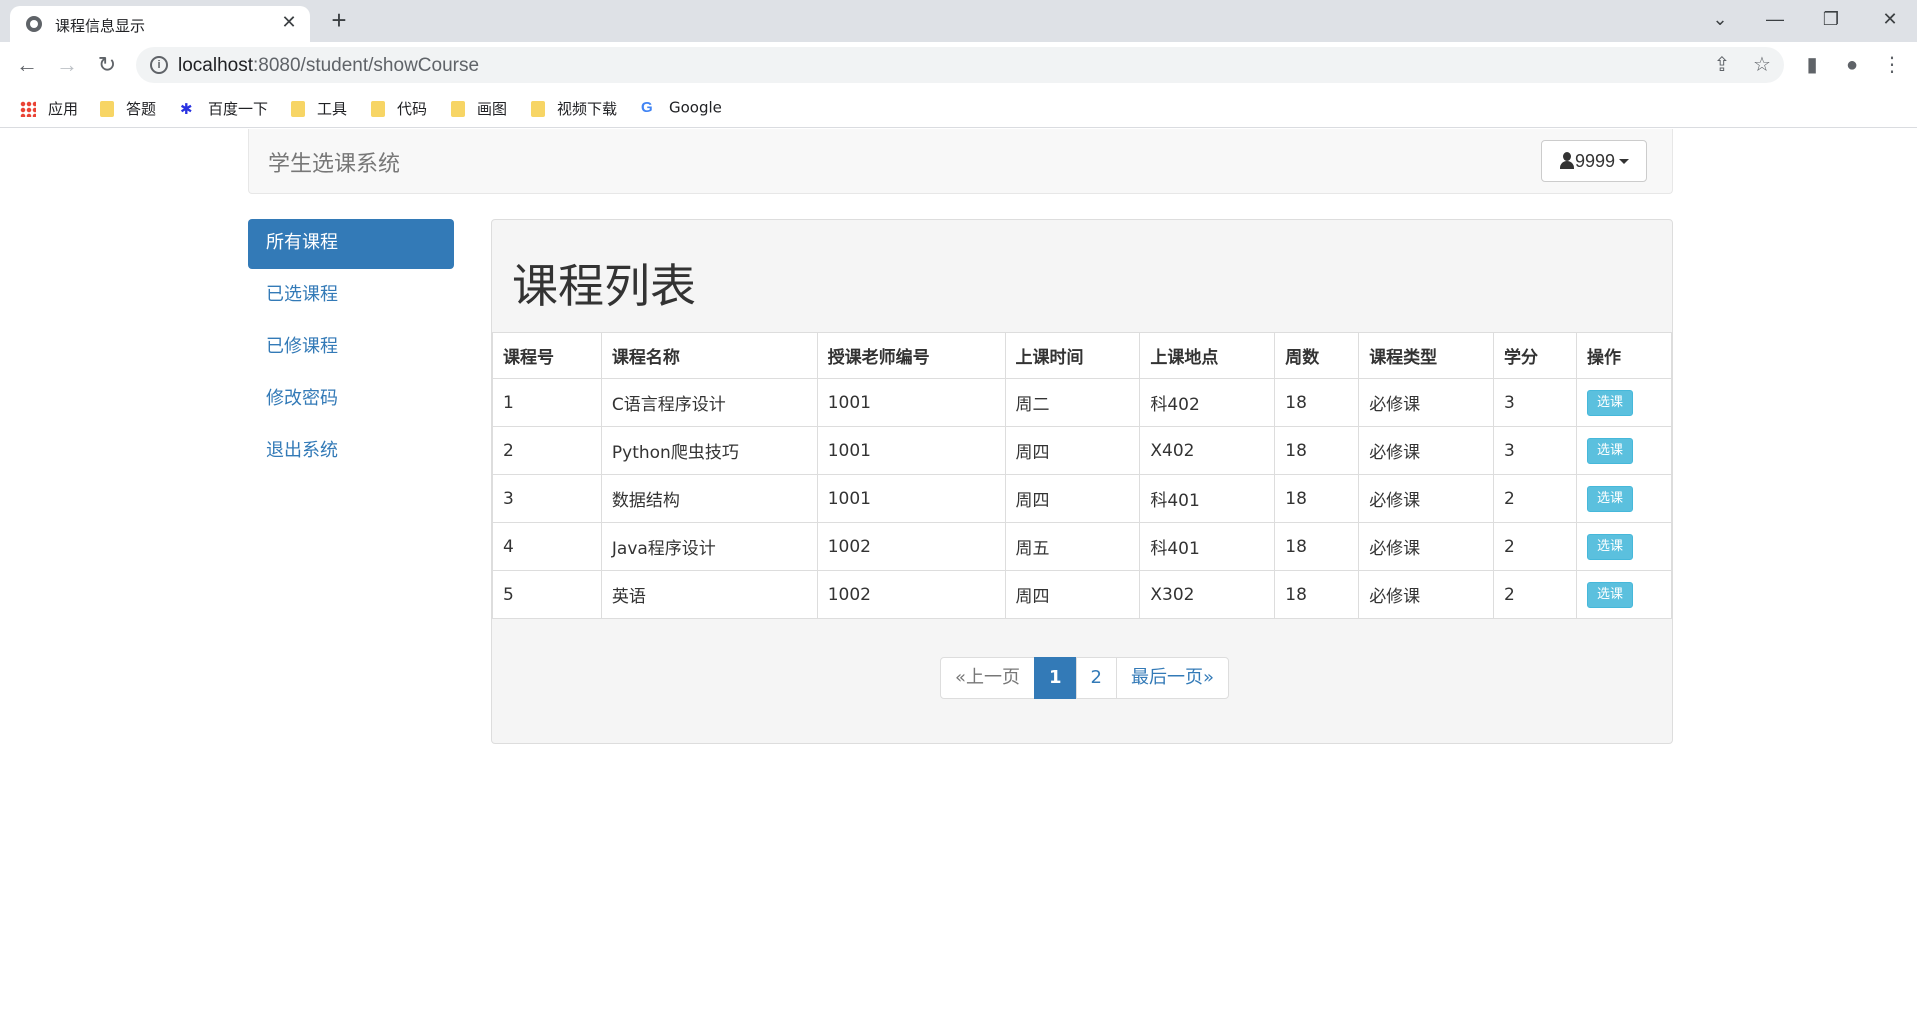 The height and width of the screenshot is (1028, 1917). What do you see at coordinates (547, 498) in the screenshot?
I see `cell-course-id: 3` at bounding box center [547, 498].